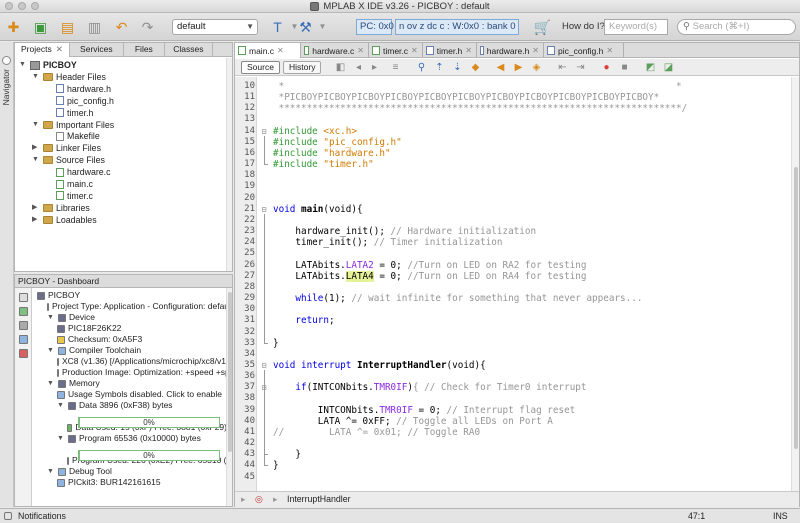  I want to click on next-bookmark-icon: ▶, so click(518, 67).